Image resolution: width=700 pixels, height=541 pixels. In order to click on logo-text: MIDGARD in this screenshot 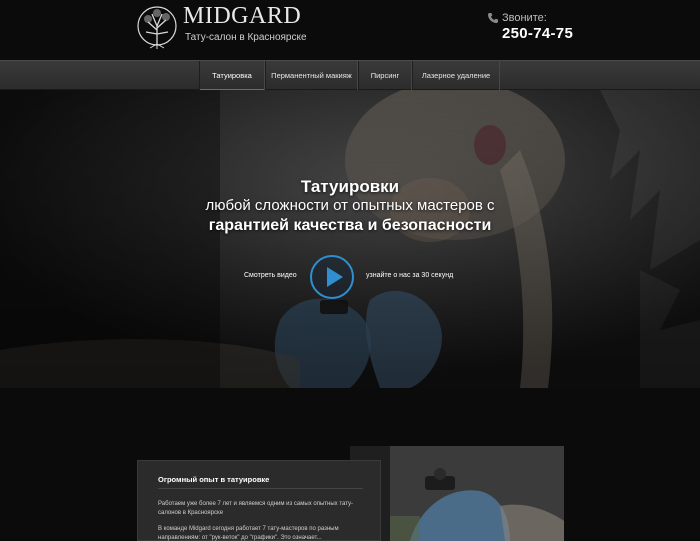, I will do `click(242, 16)`.